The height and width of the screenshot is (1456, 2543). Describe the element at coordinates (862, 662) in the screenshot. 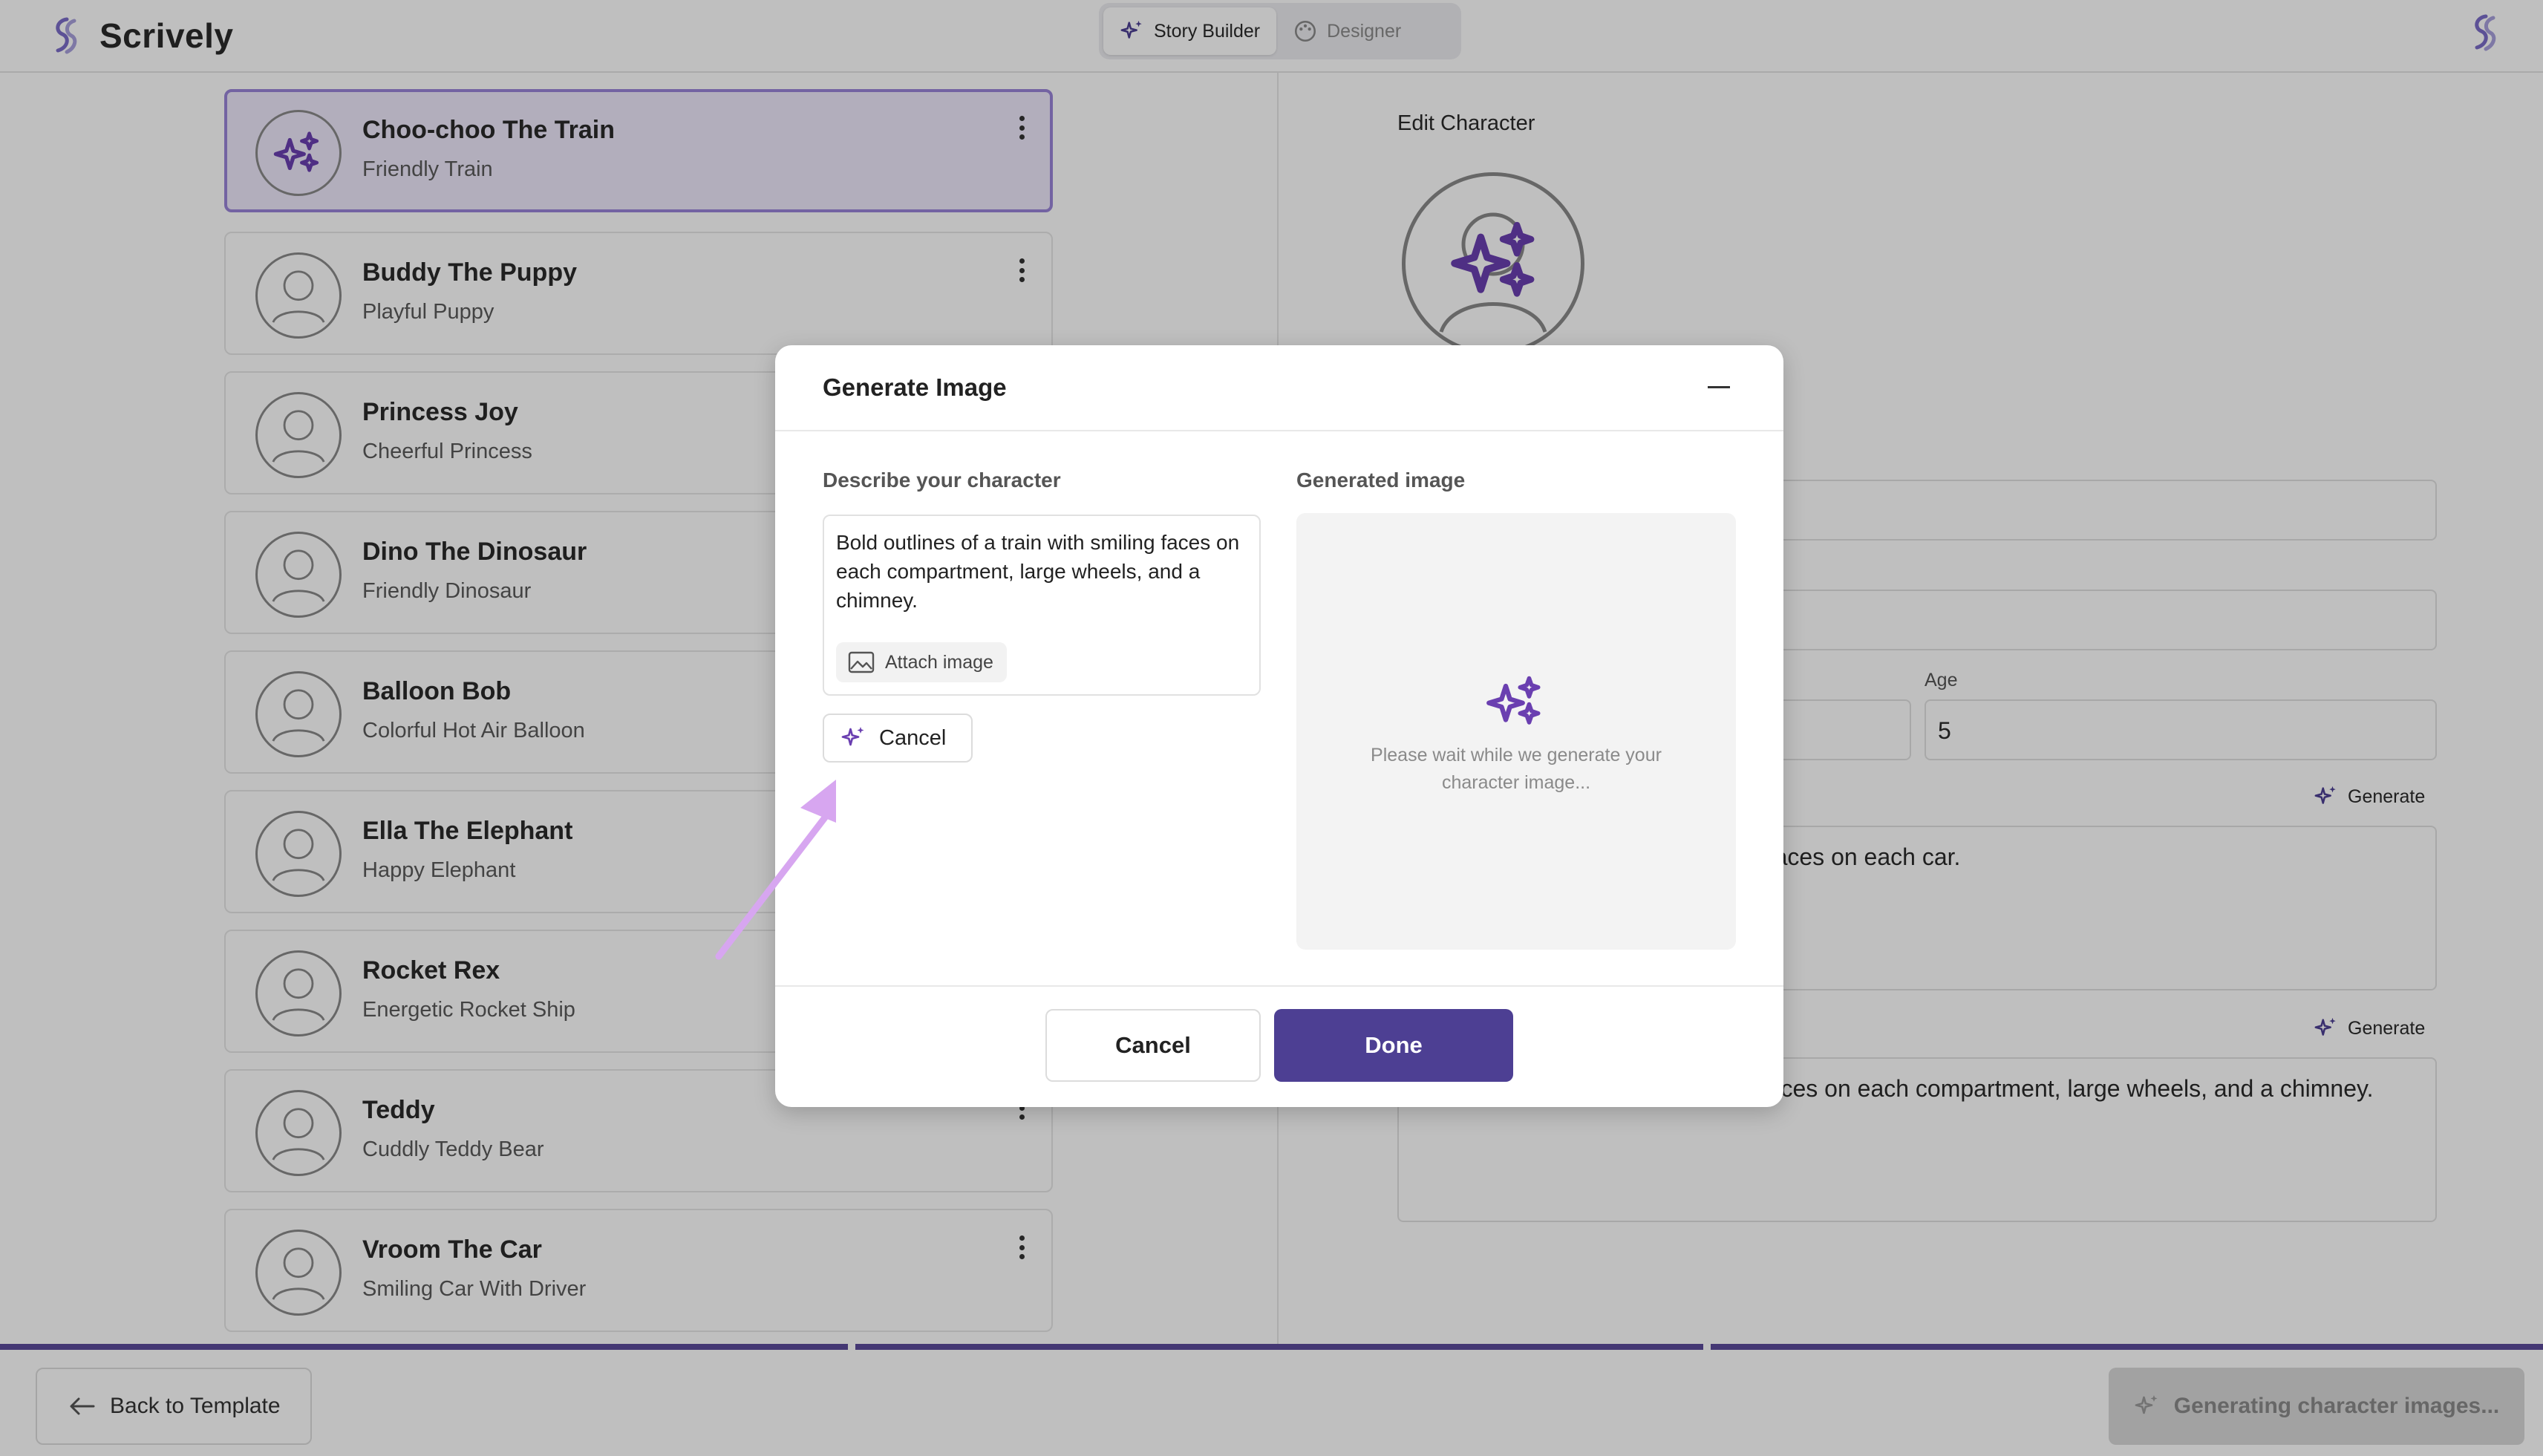

I see `image-icon` at that location.